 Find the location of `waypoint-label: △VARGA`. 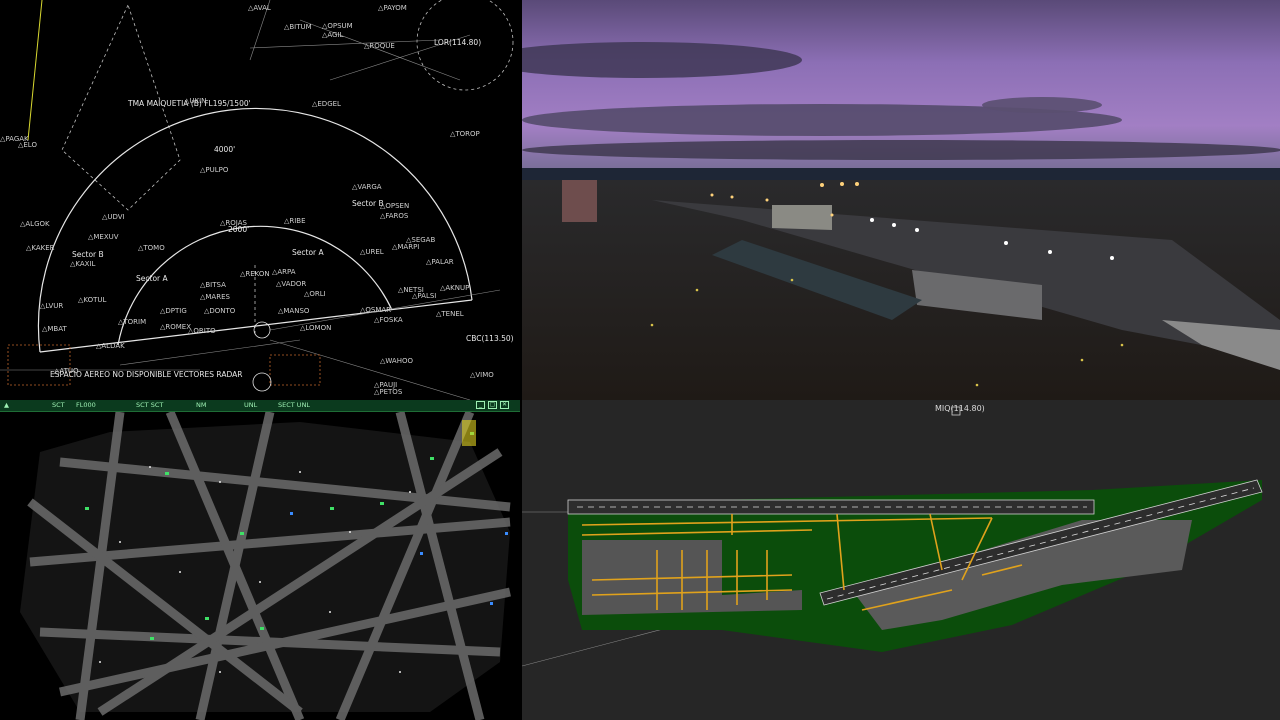

waypoint-label: △VARGA is located at coordinates (367, 187).